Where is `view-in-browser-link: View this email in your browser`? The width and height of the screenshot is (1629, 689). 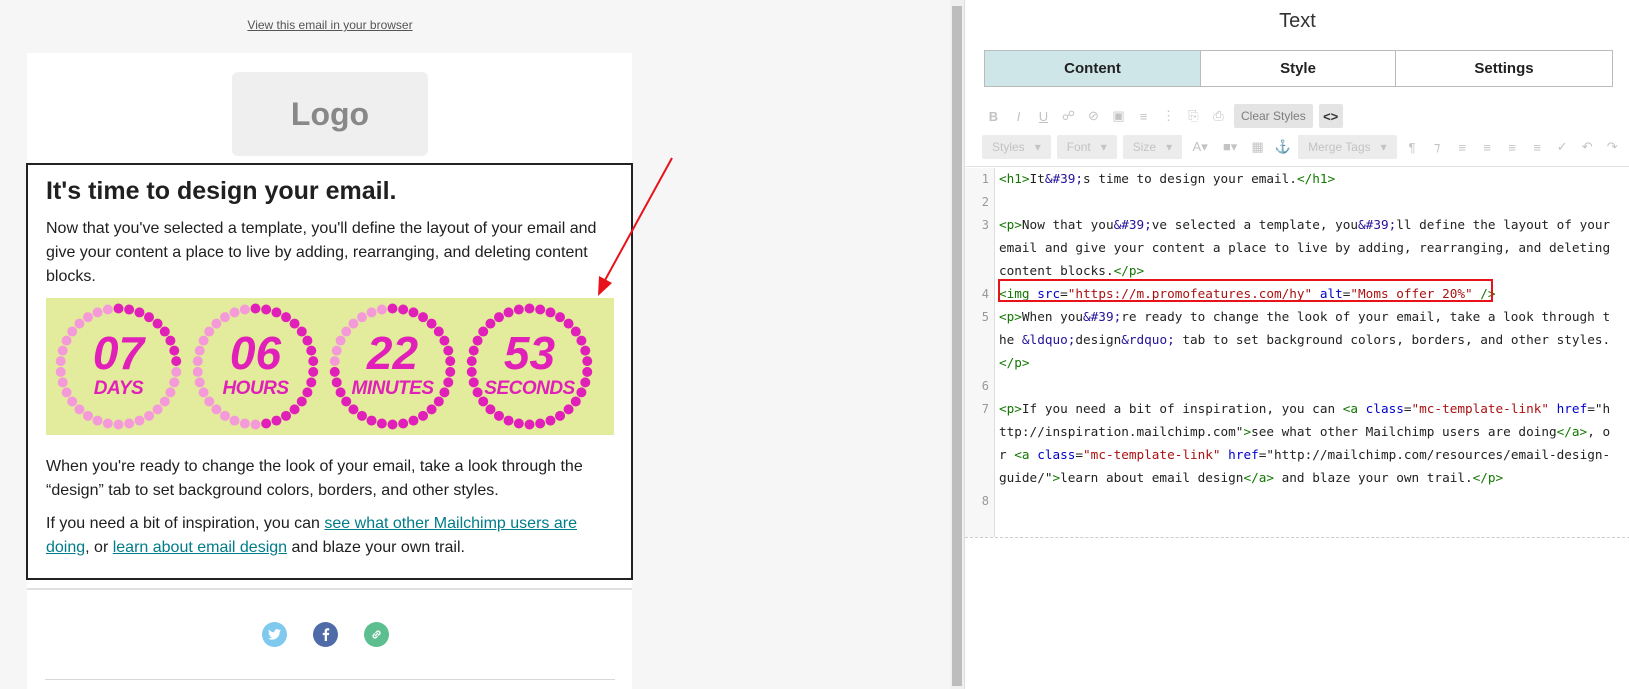 view-in-browser-link: View this email in your browser is located at coordinates (330, 25).